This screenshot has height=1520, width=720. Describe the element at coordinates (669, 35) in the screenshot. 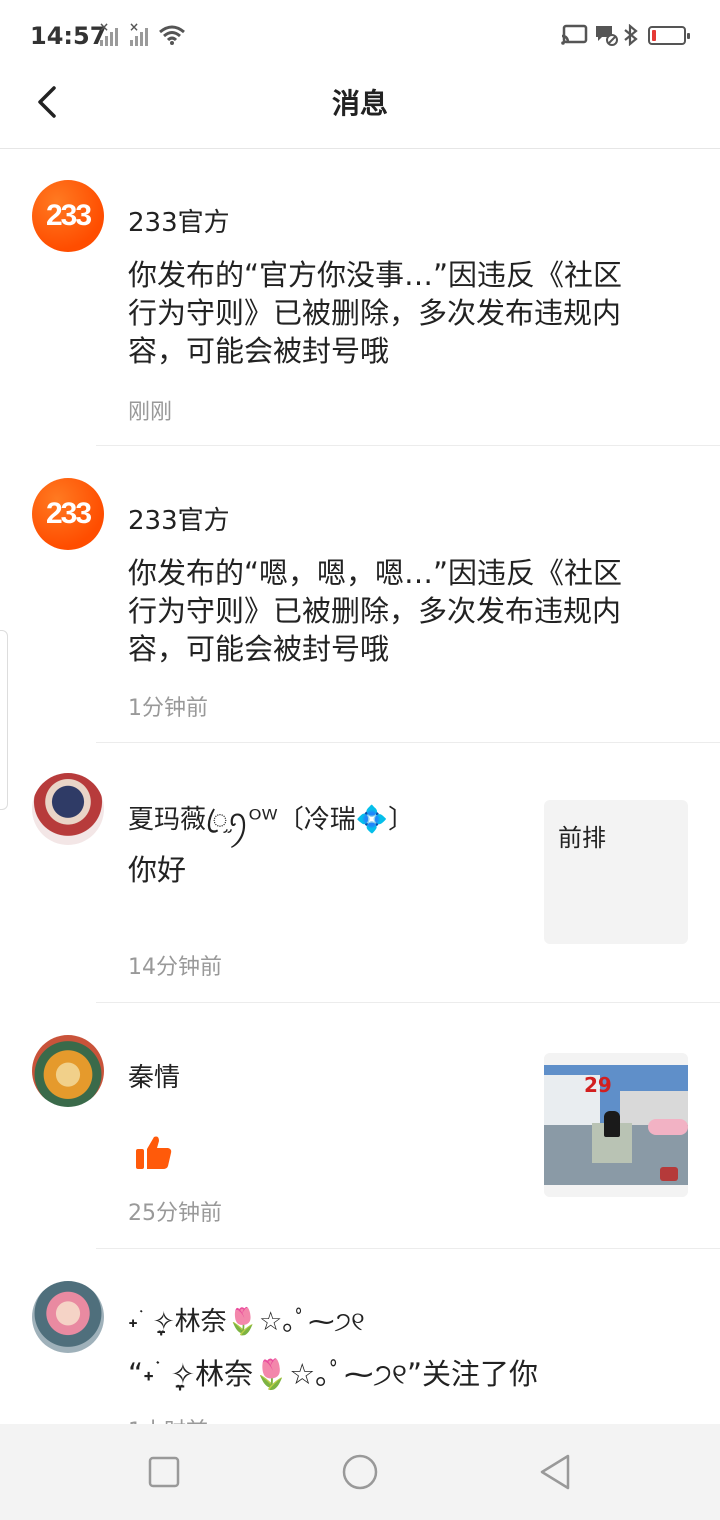

I see `battery-icon` at that location.